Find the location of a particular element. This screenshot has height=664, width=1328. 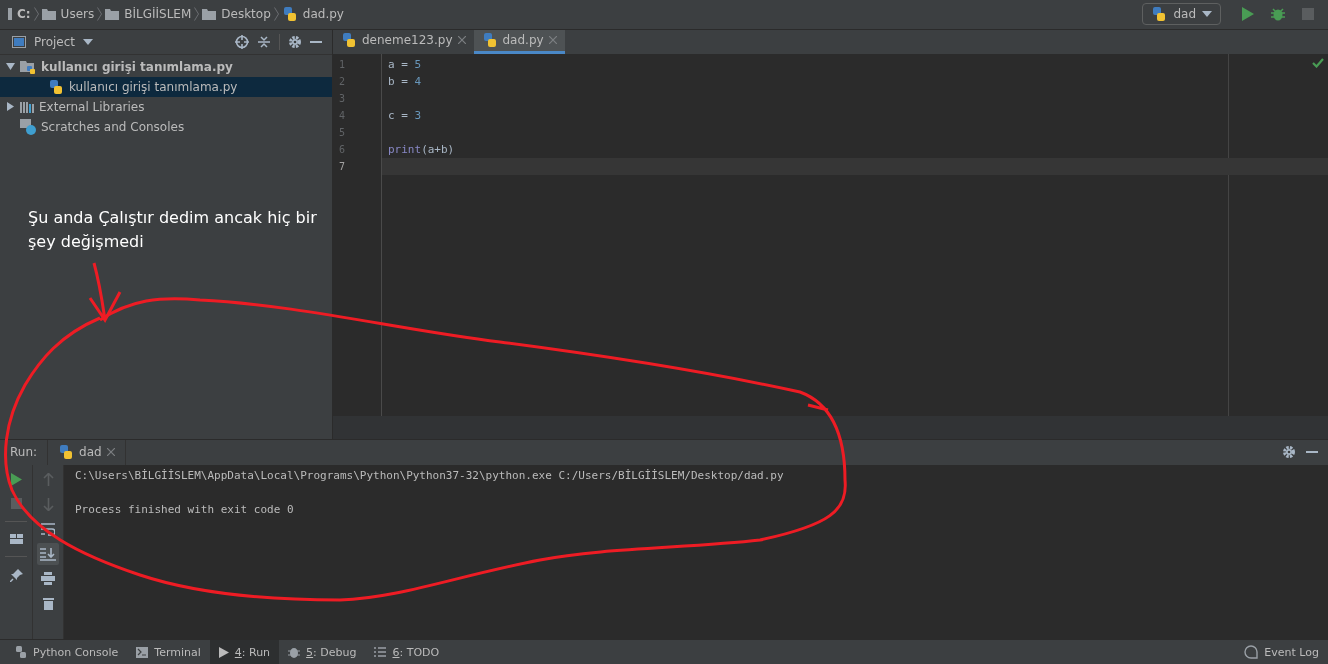

line-number: 5 is located at coordinates (342, 132).